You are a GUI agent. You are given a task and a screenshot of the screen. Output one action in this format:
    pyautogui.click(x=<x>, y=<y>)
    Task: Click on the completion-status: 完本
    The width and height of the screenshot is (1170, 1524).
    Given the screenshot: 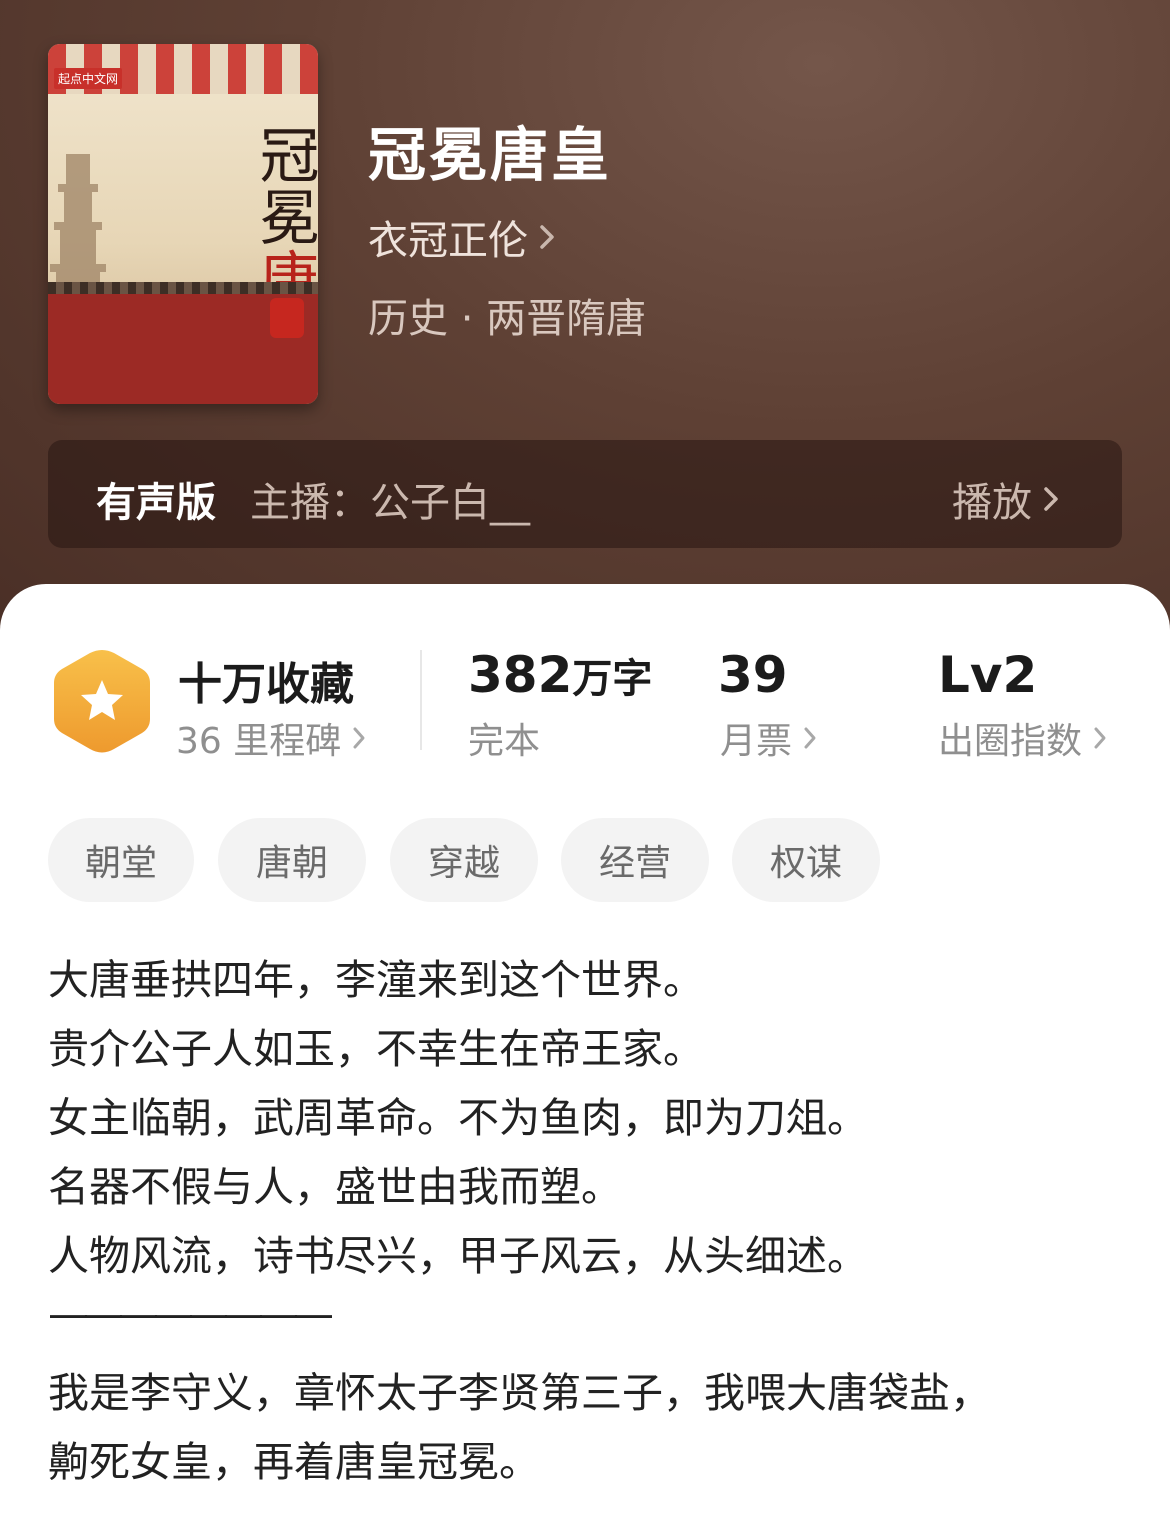 What is the action you would take?
    pyautogui.click(x=504, y=741)
    